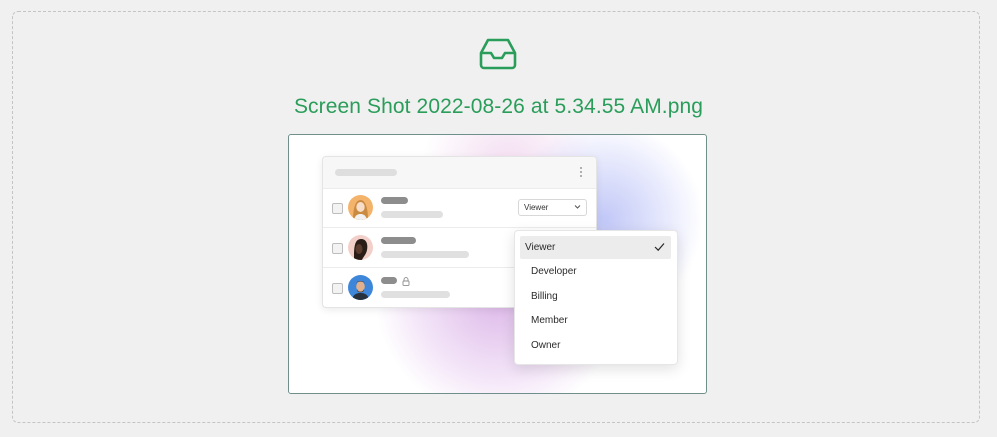  What do you see at coordinates (498, 54) in the screenshot?
I see `inbox-icon` at bounding box center [498, 54].